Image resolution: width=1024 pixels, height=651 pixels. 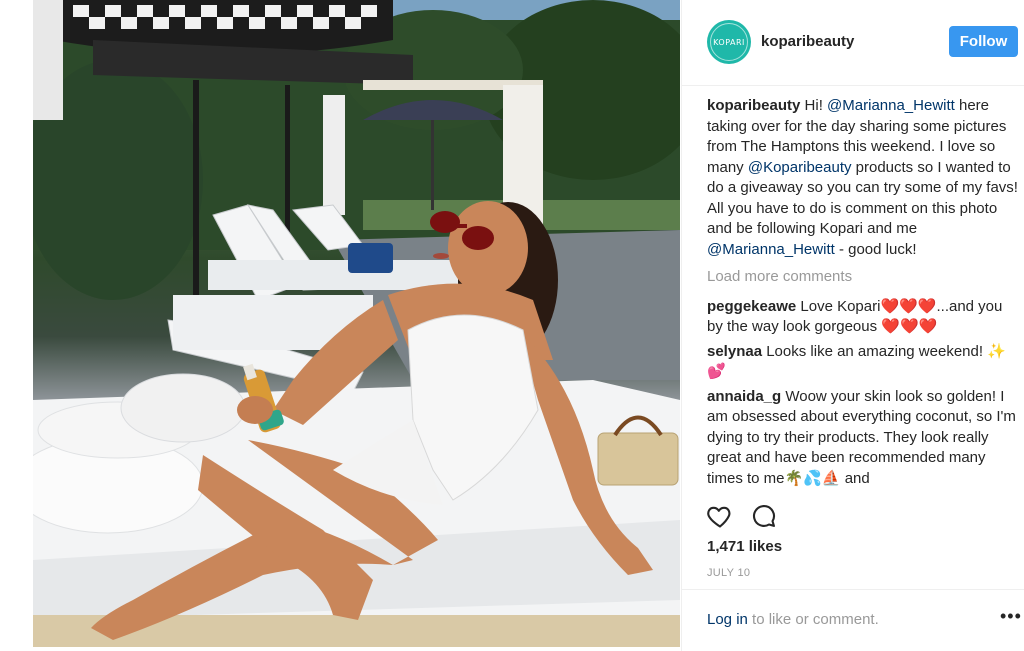 I want to click on load-more-comments: Load more comments, so click(x=864, y=277).